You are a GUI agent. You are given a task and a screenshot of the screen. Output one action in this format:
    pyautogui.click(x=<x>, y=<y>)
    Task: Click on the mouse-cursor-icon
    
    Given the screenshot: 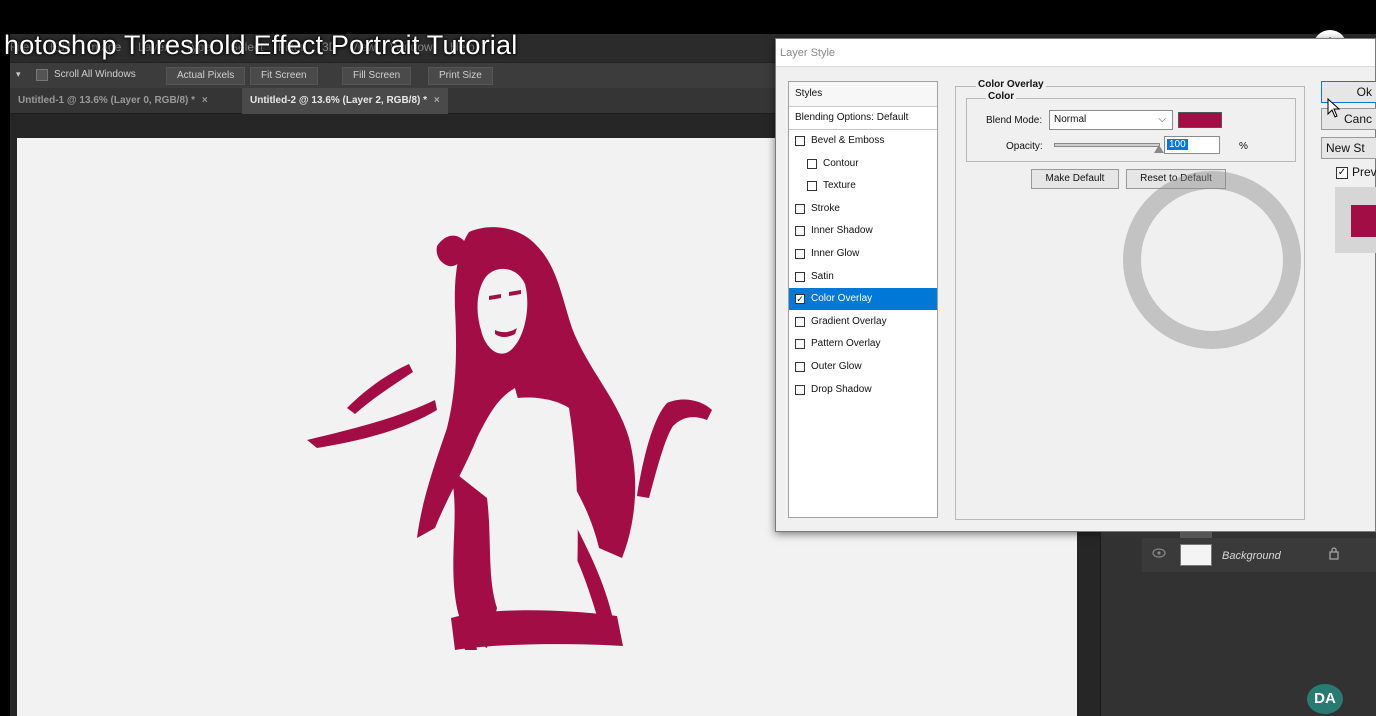 What is the action you would take?
    pyautogui.click(x=1334, y=108)
    